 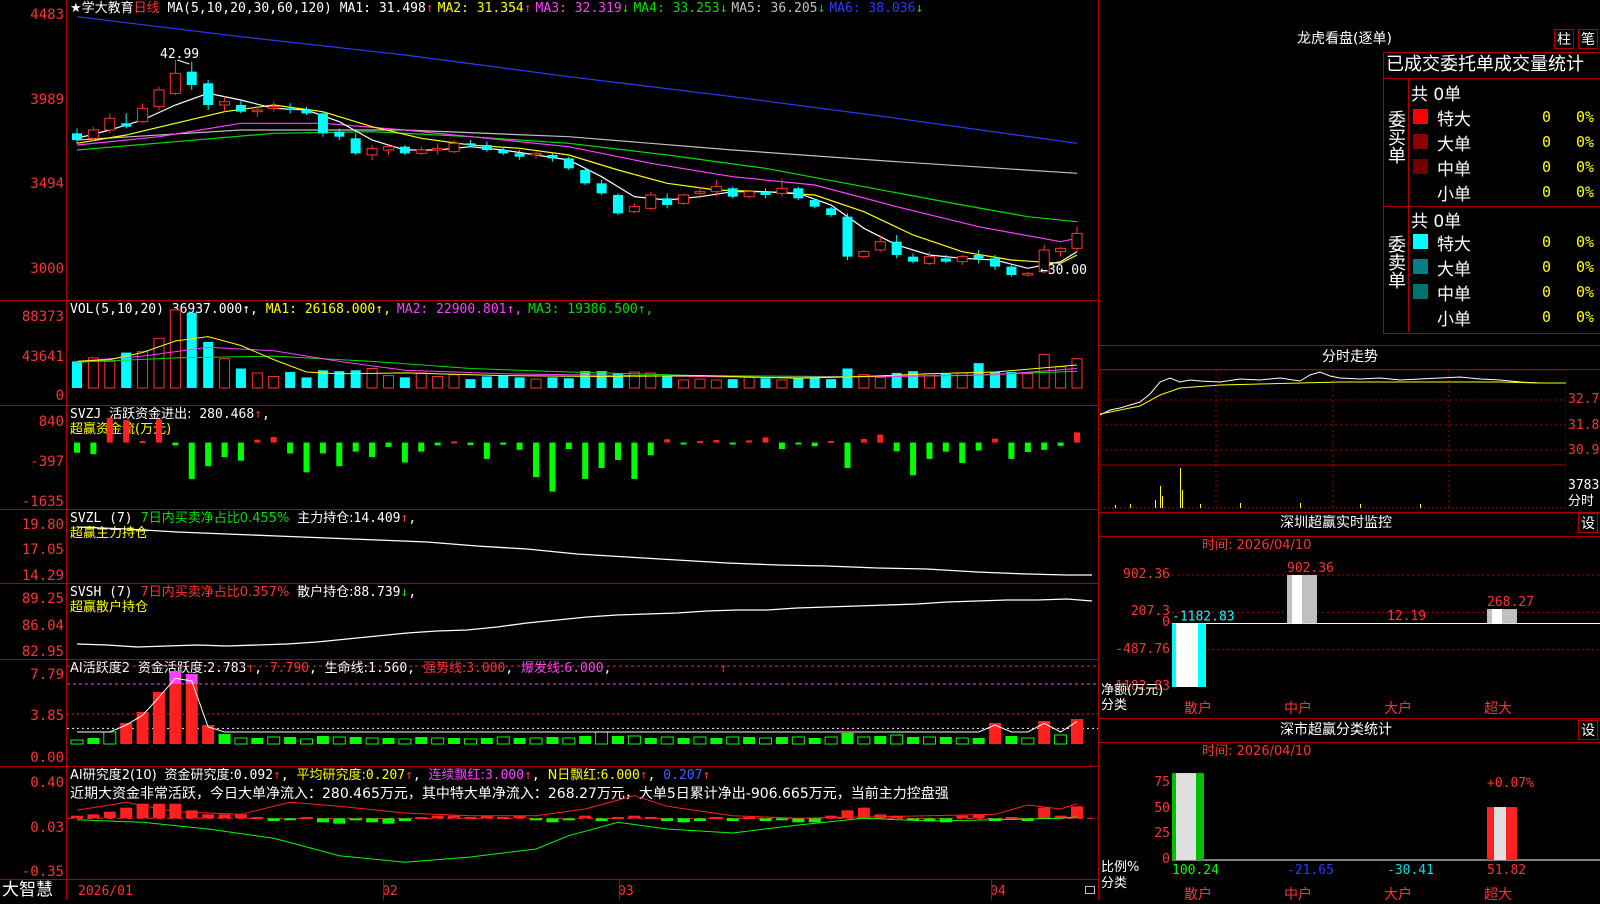 I want to click on svzl-chart, so click(x=582, y=546).